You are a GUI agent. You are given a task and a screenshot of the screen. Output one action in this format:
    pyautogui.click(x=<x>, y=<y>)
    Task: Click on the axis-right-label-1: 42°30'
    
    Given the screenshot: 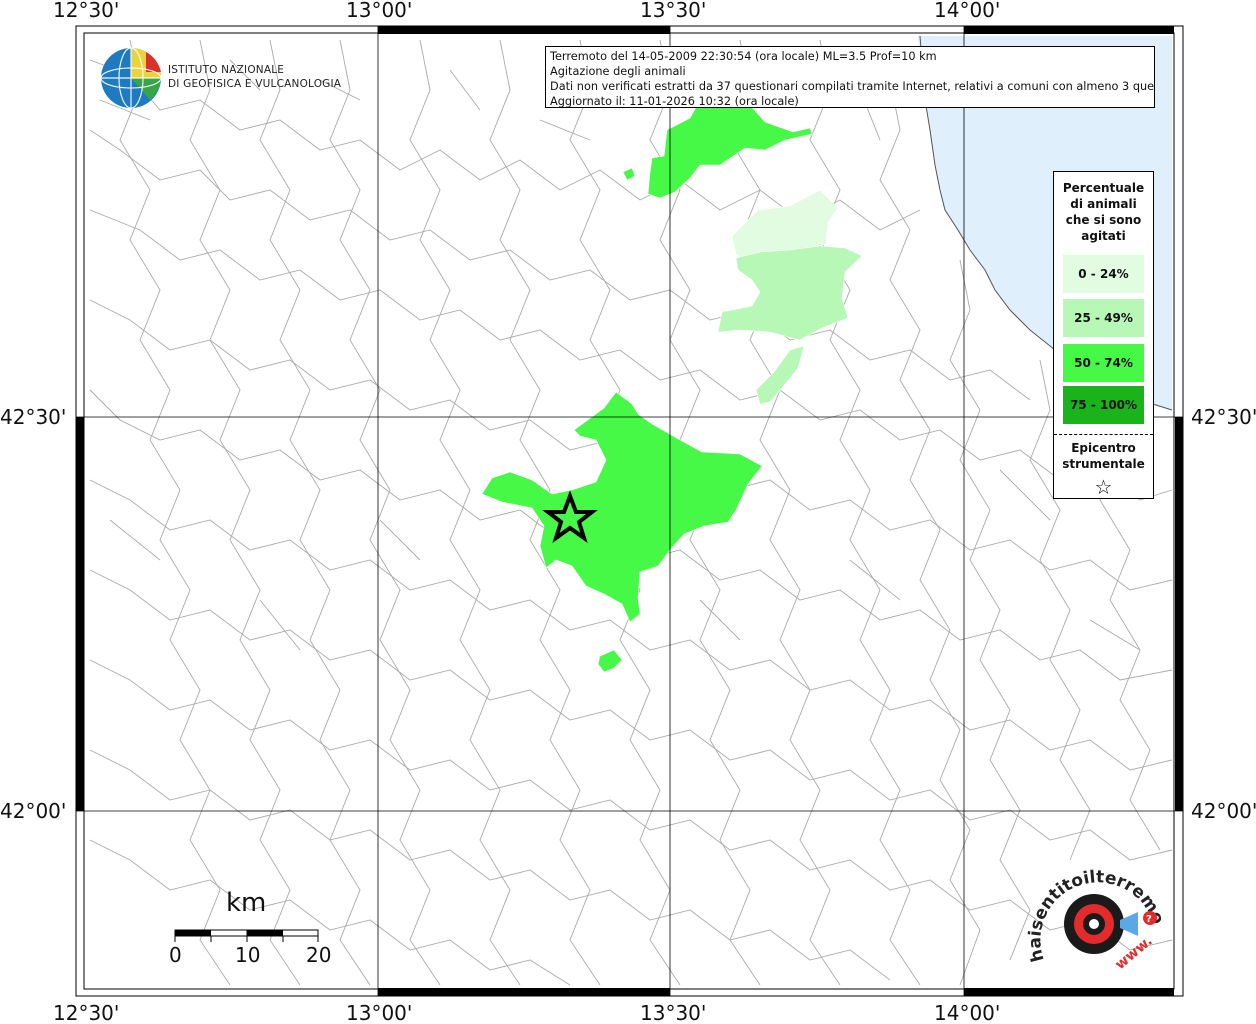 What is the action you would take?
    pyautogui.click(x=1223, y=417)
    